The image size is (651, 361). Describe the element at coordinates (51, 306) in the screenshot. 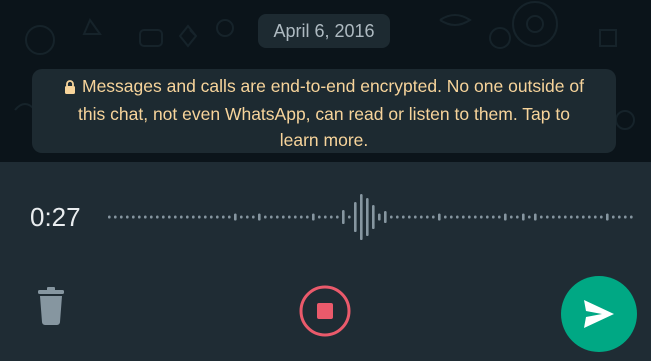

I see `delete-recording-button` at that location.